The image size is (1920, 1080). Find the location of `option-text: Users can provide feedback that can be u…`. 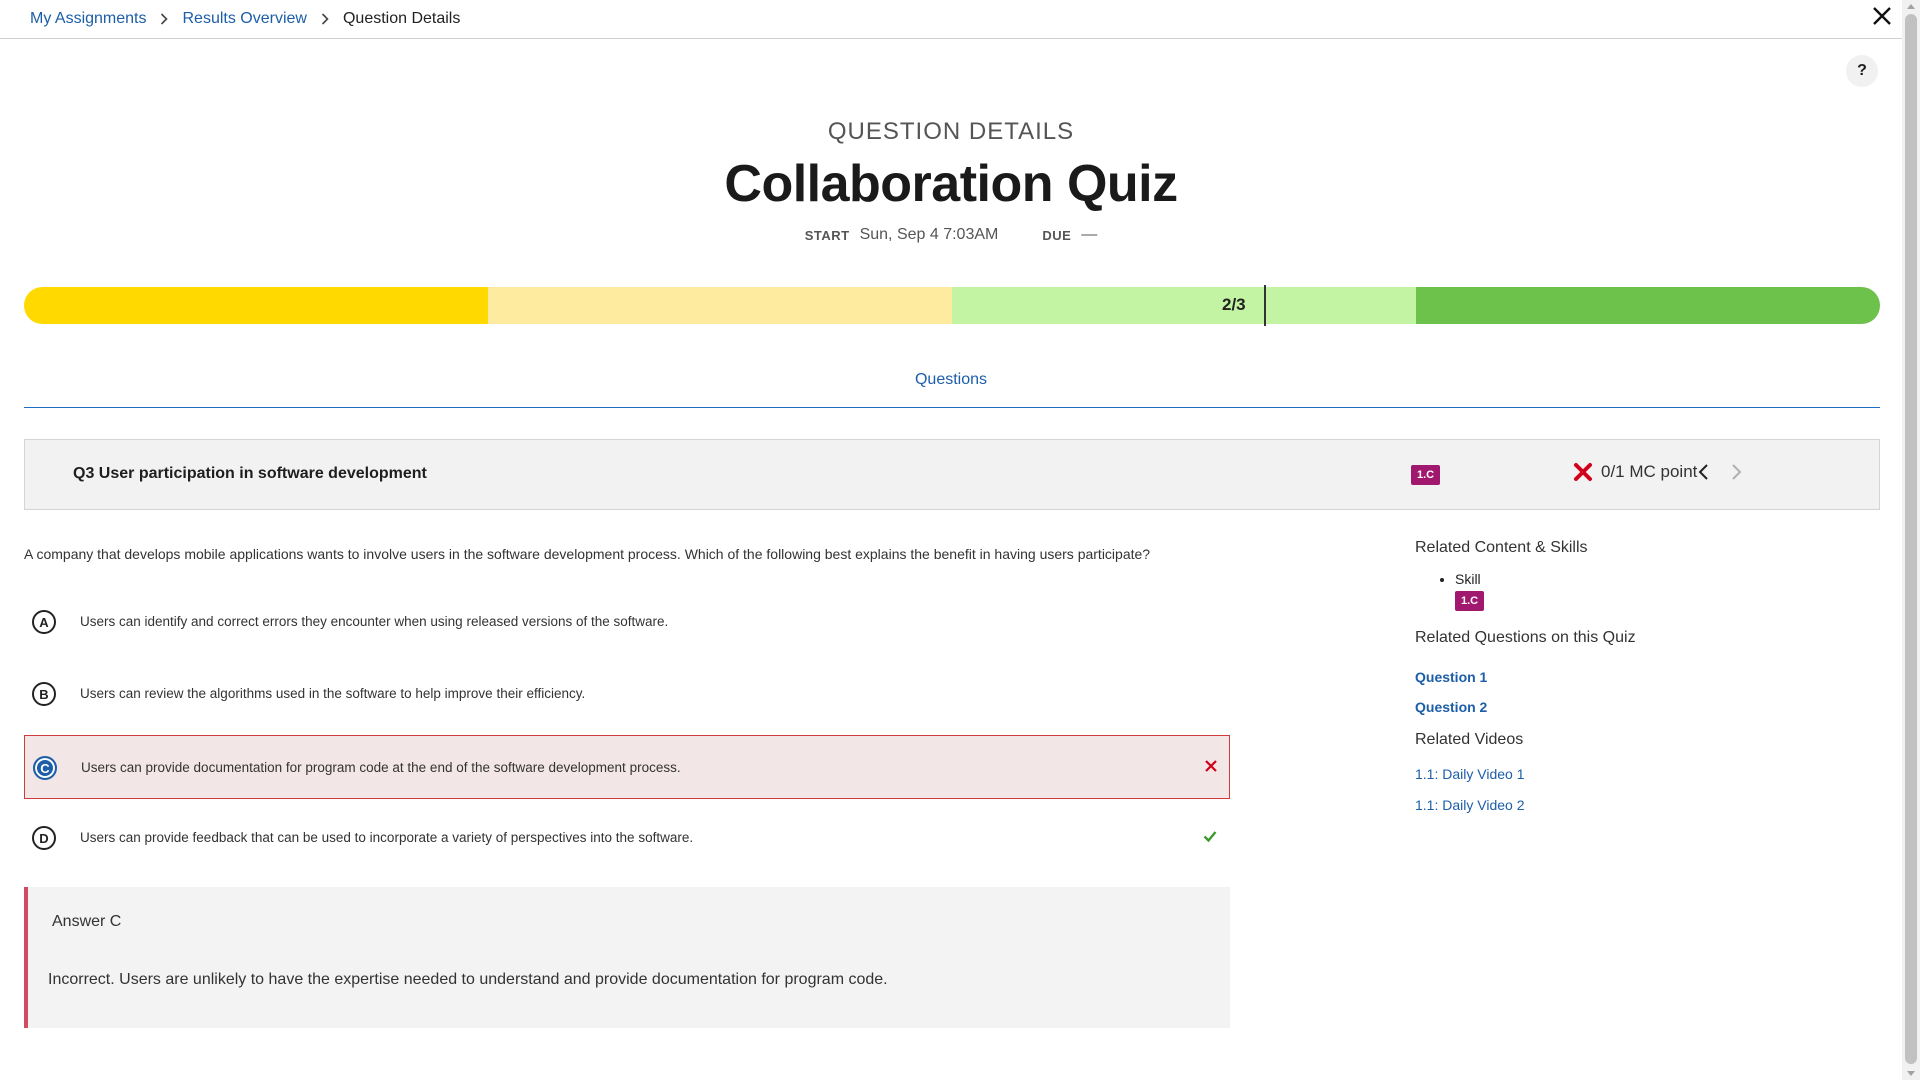

option-text: Users can provide feedback that can be u… is located at coordinates (387, 837).